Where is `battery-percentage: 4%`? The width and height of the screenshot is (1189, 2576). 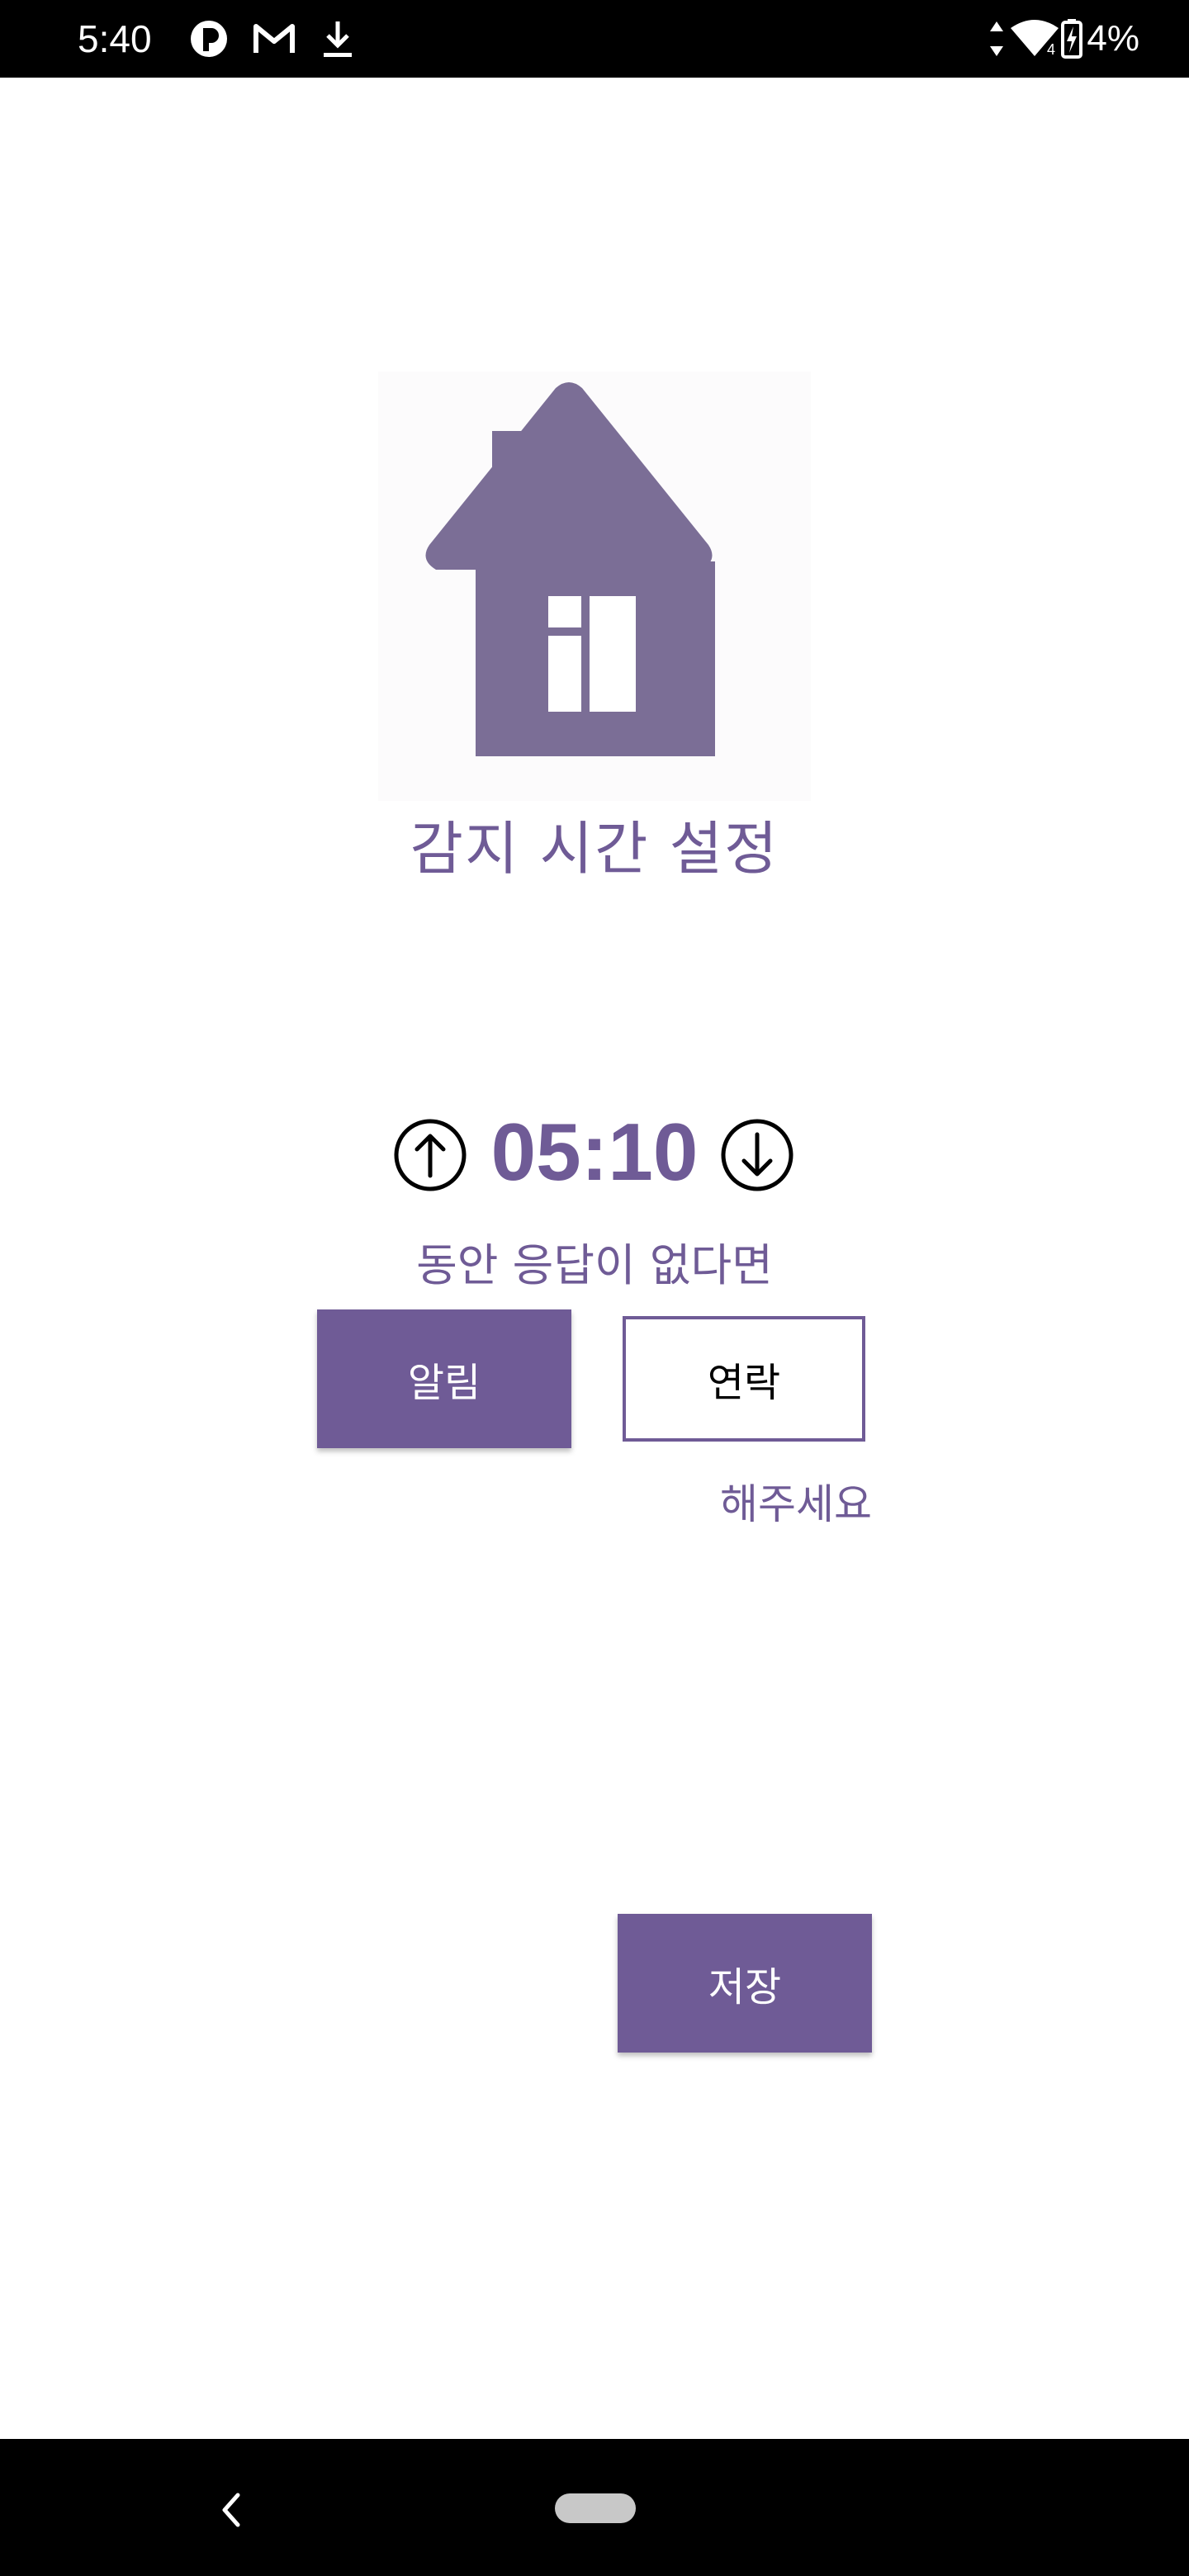 battery-percentage: 4% is located at coordinates (1113, 38).